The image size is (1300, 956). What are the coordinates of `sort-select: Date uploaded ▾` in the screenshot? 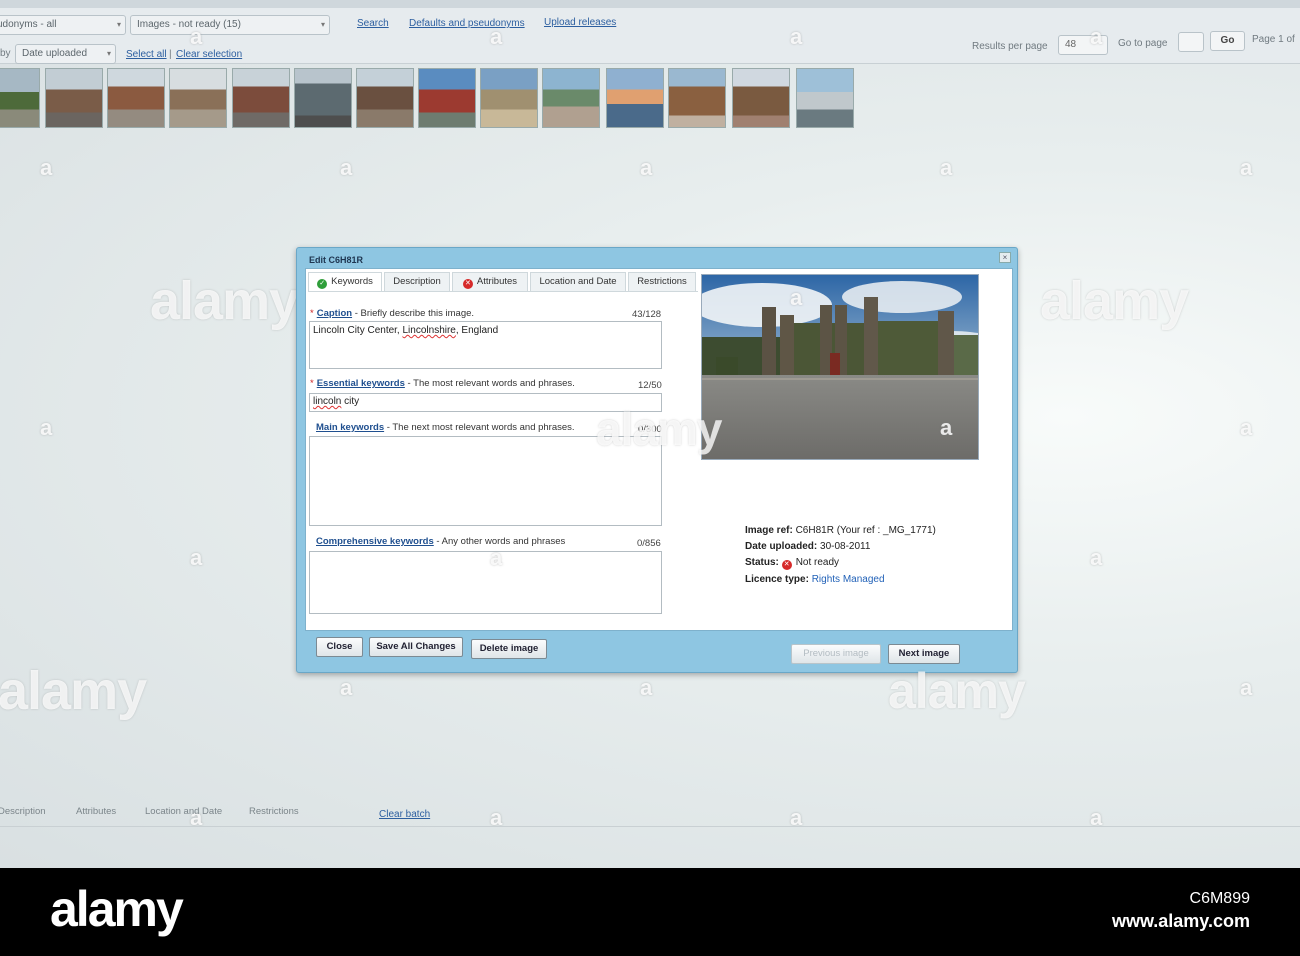 It's located at (65, 54).